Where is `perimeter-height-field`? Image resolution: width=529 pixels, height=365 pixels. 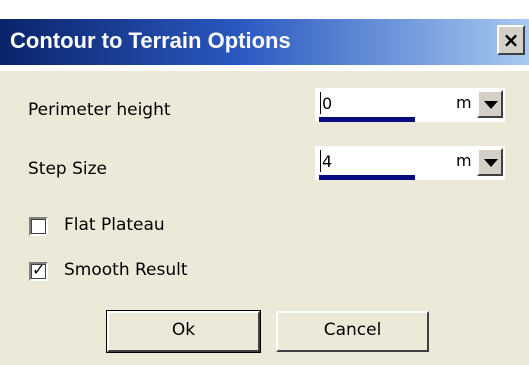
perimeter-height-field is located at coordinates (382, 105).